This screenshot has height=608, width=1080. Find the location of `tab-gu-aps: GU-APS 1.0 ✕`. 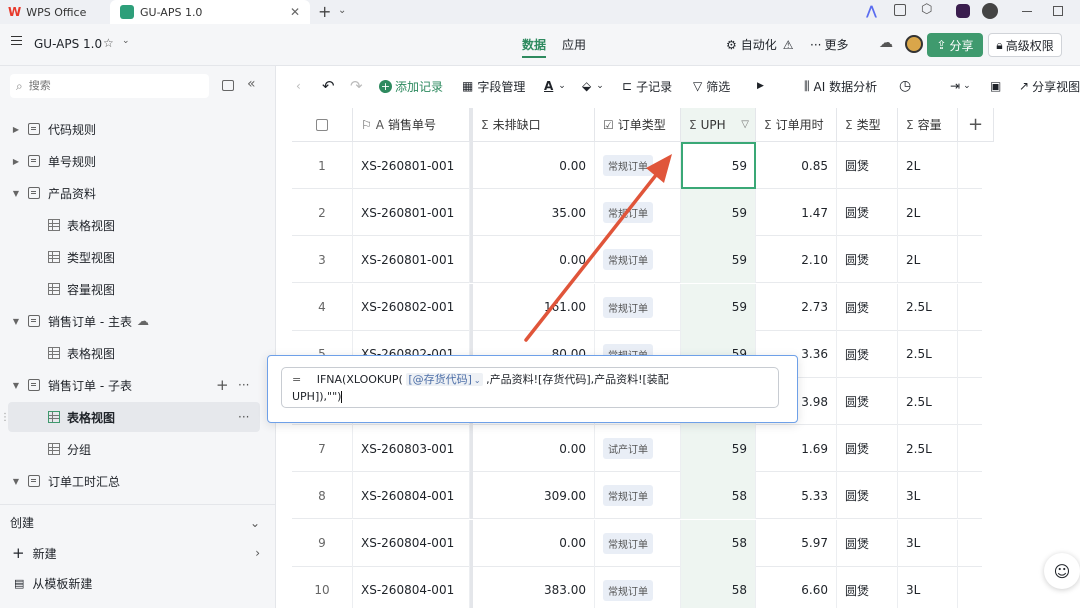

tab-gu-aps: GU-APS 1.0 ✕ is located at coordinates (210, 12).